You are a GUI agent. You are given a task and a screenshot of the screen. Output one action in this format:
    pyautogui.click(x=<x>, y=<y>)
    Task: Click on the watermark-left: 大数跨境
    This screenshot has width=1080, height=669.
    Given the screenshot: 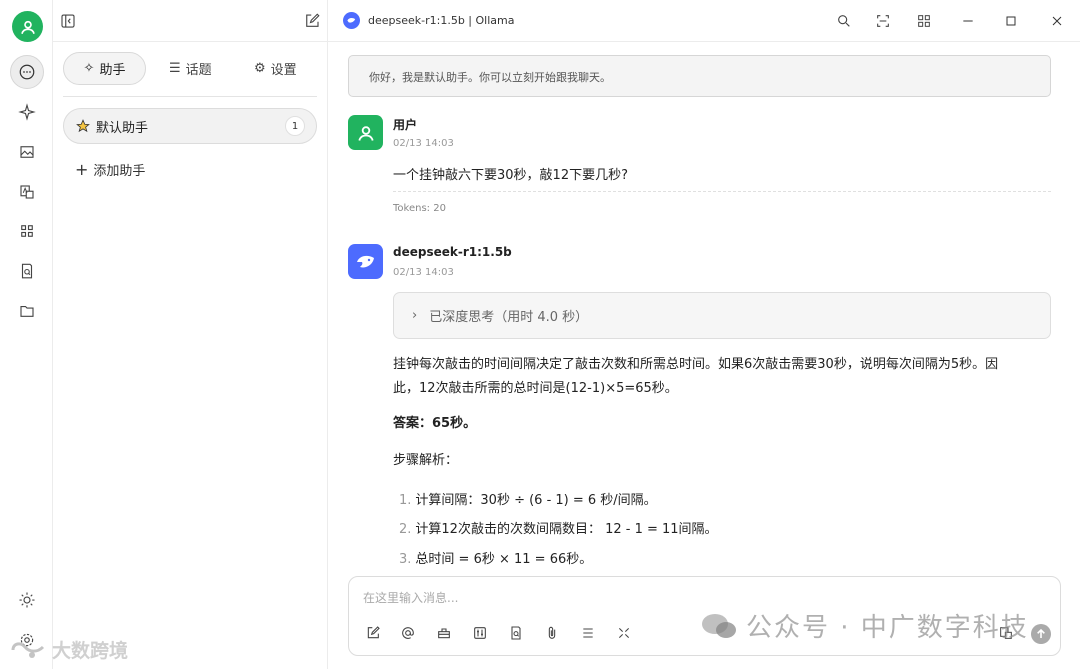 What is the action you would take?
    pyautogui.click(x=69, y=649)
    